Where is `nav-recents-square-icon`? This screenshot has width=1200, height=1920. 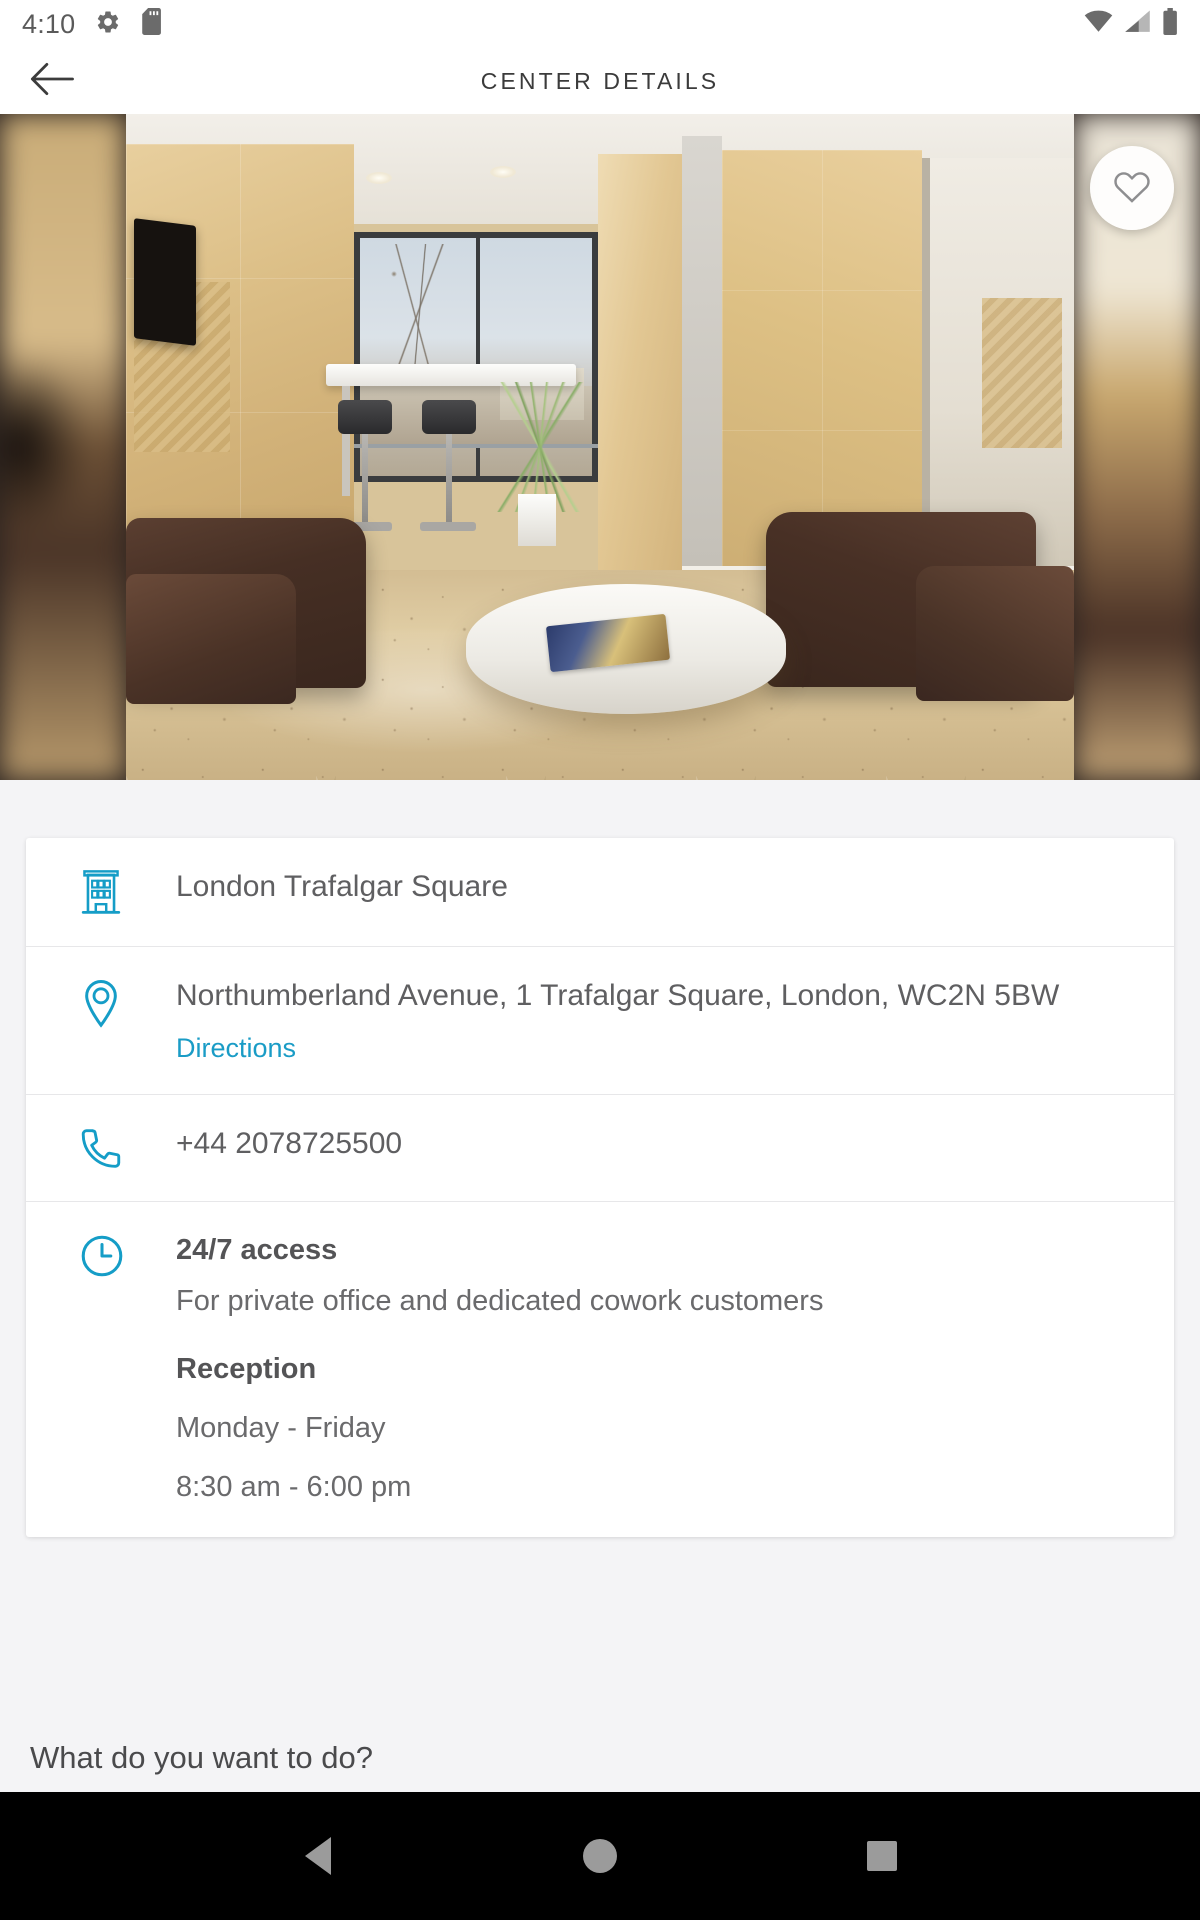
nav-recents-square-icon is located at coordinates (882, 1856).